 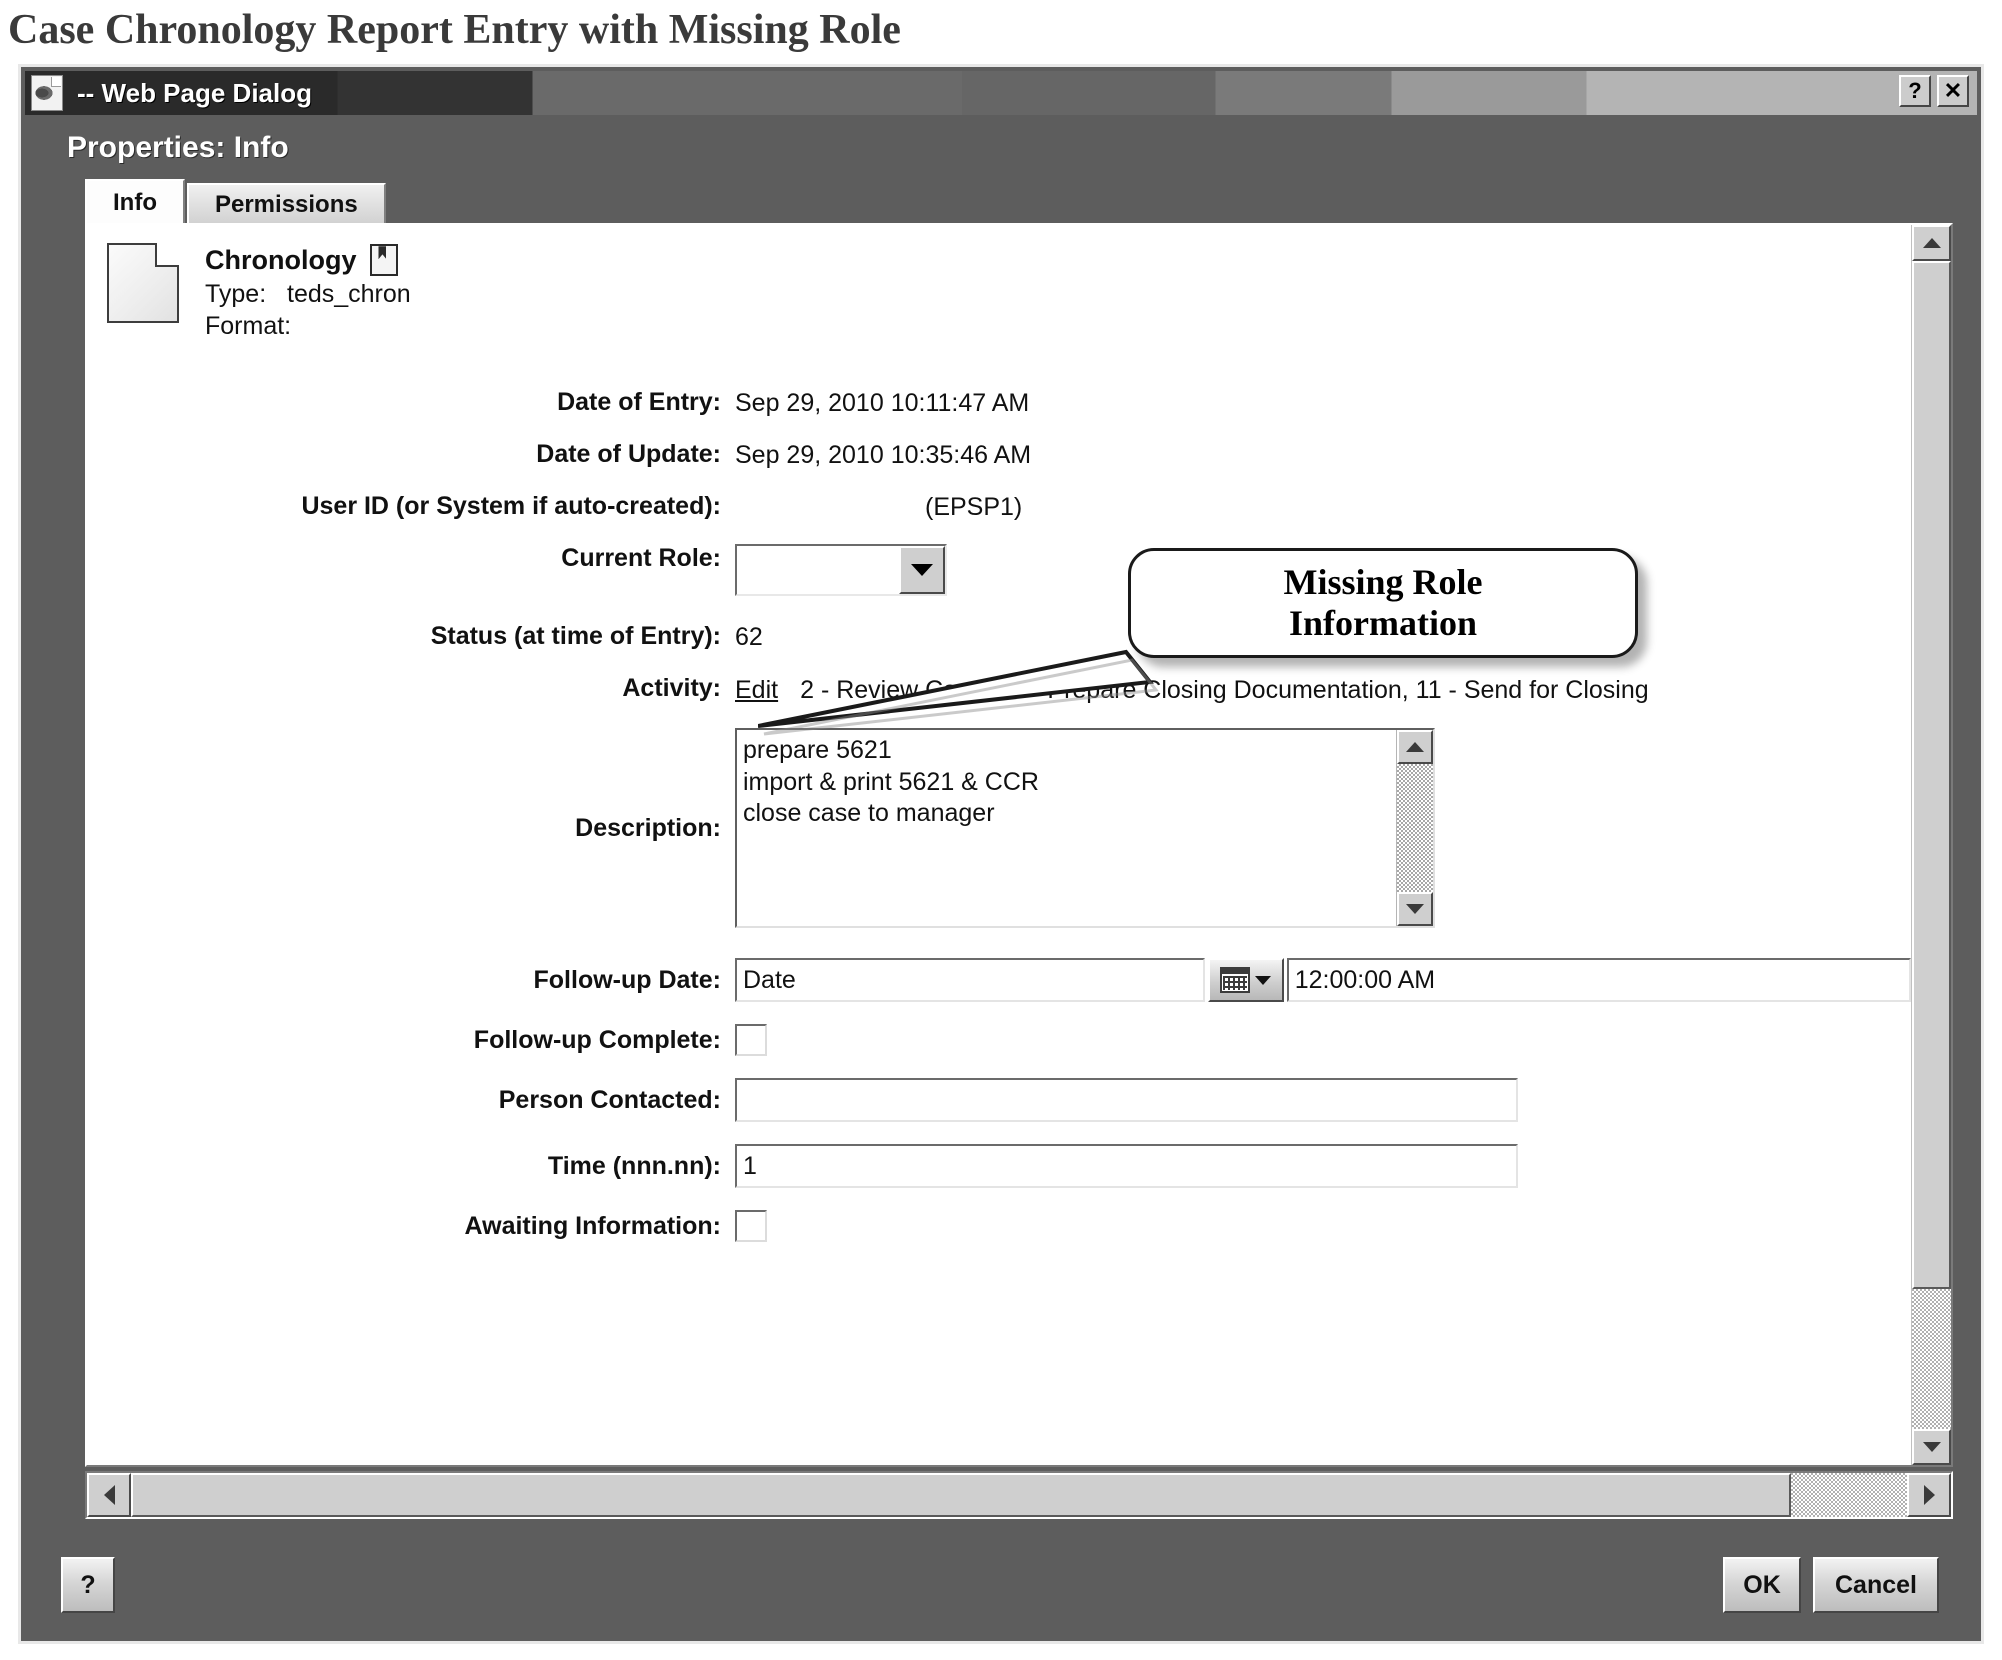 I want to click on row-time: Time (nnn.nn): 1, so click(x=1003, y=1166).